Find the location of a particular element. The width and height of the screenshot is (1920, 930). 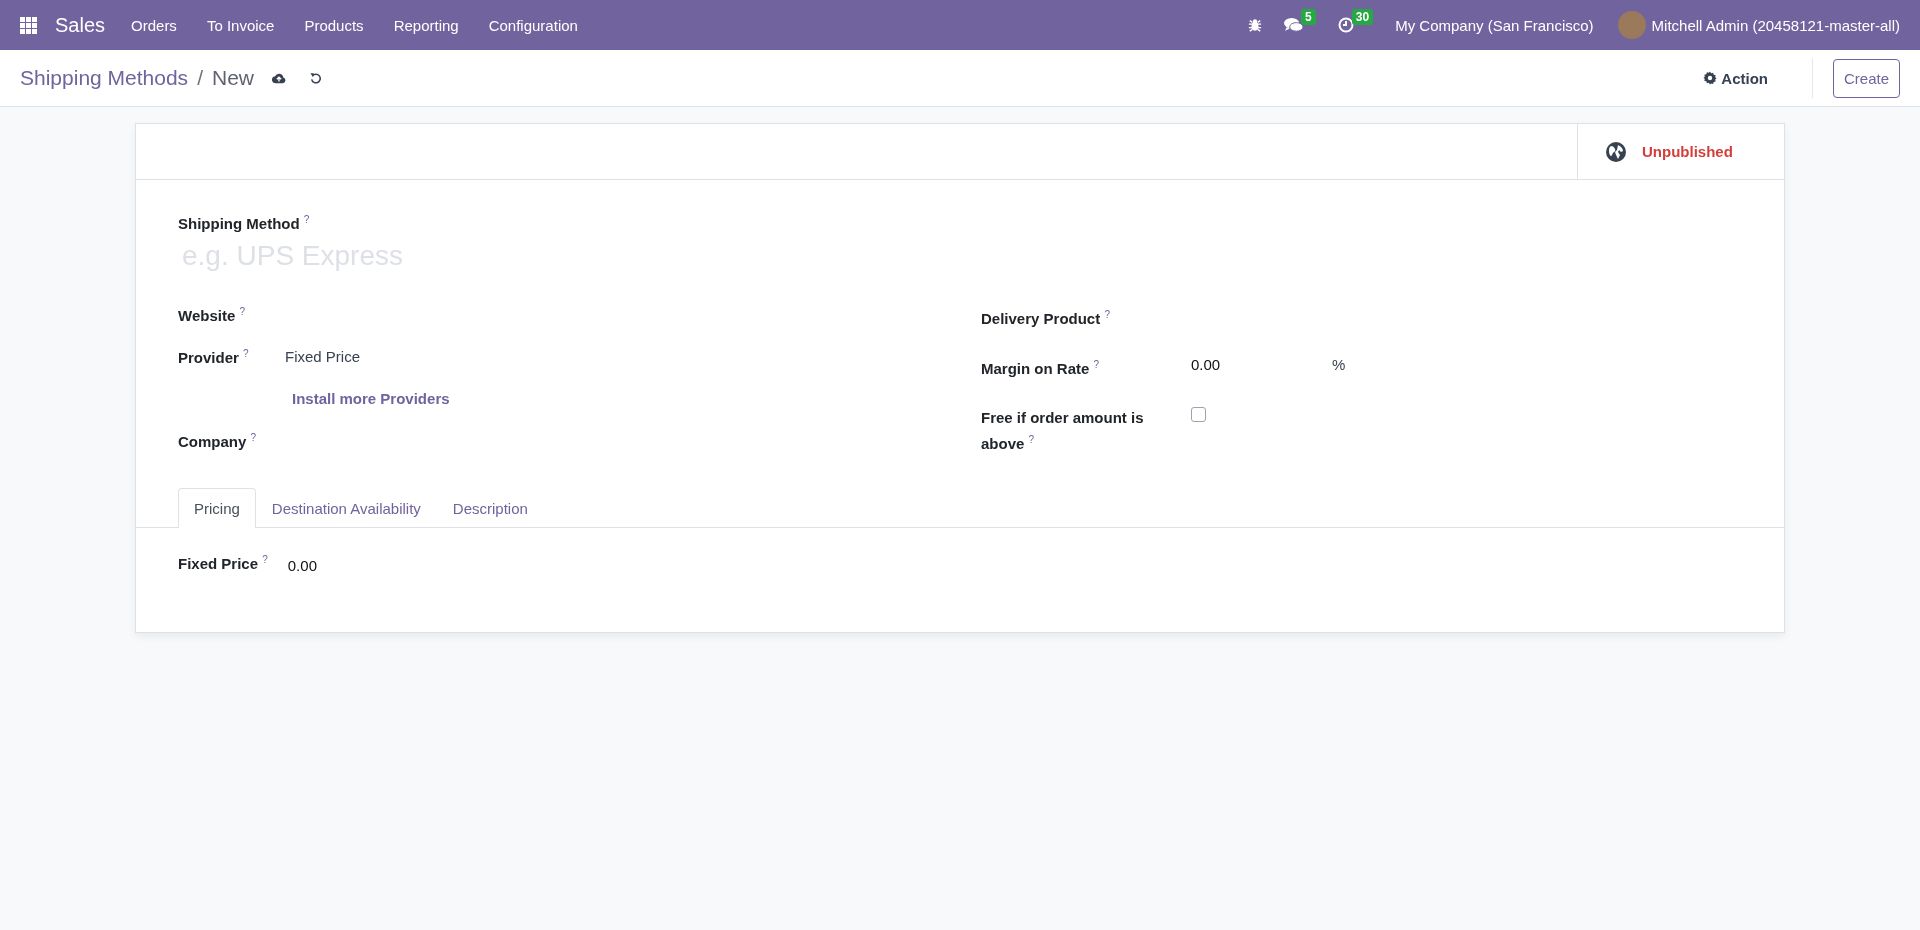

field-label: Margin on Rate $^{?}$ is located at coordinates (1041, 368).